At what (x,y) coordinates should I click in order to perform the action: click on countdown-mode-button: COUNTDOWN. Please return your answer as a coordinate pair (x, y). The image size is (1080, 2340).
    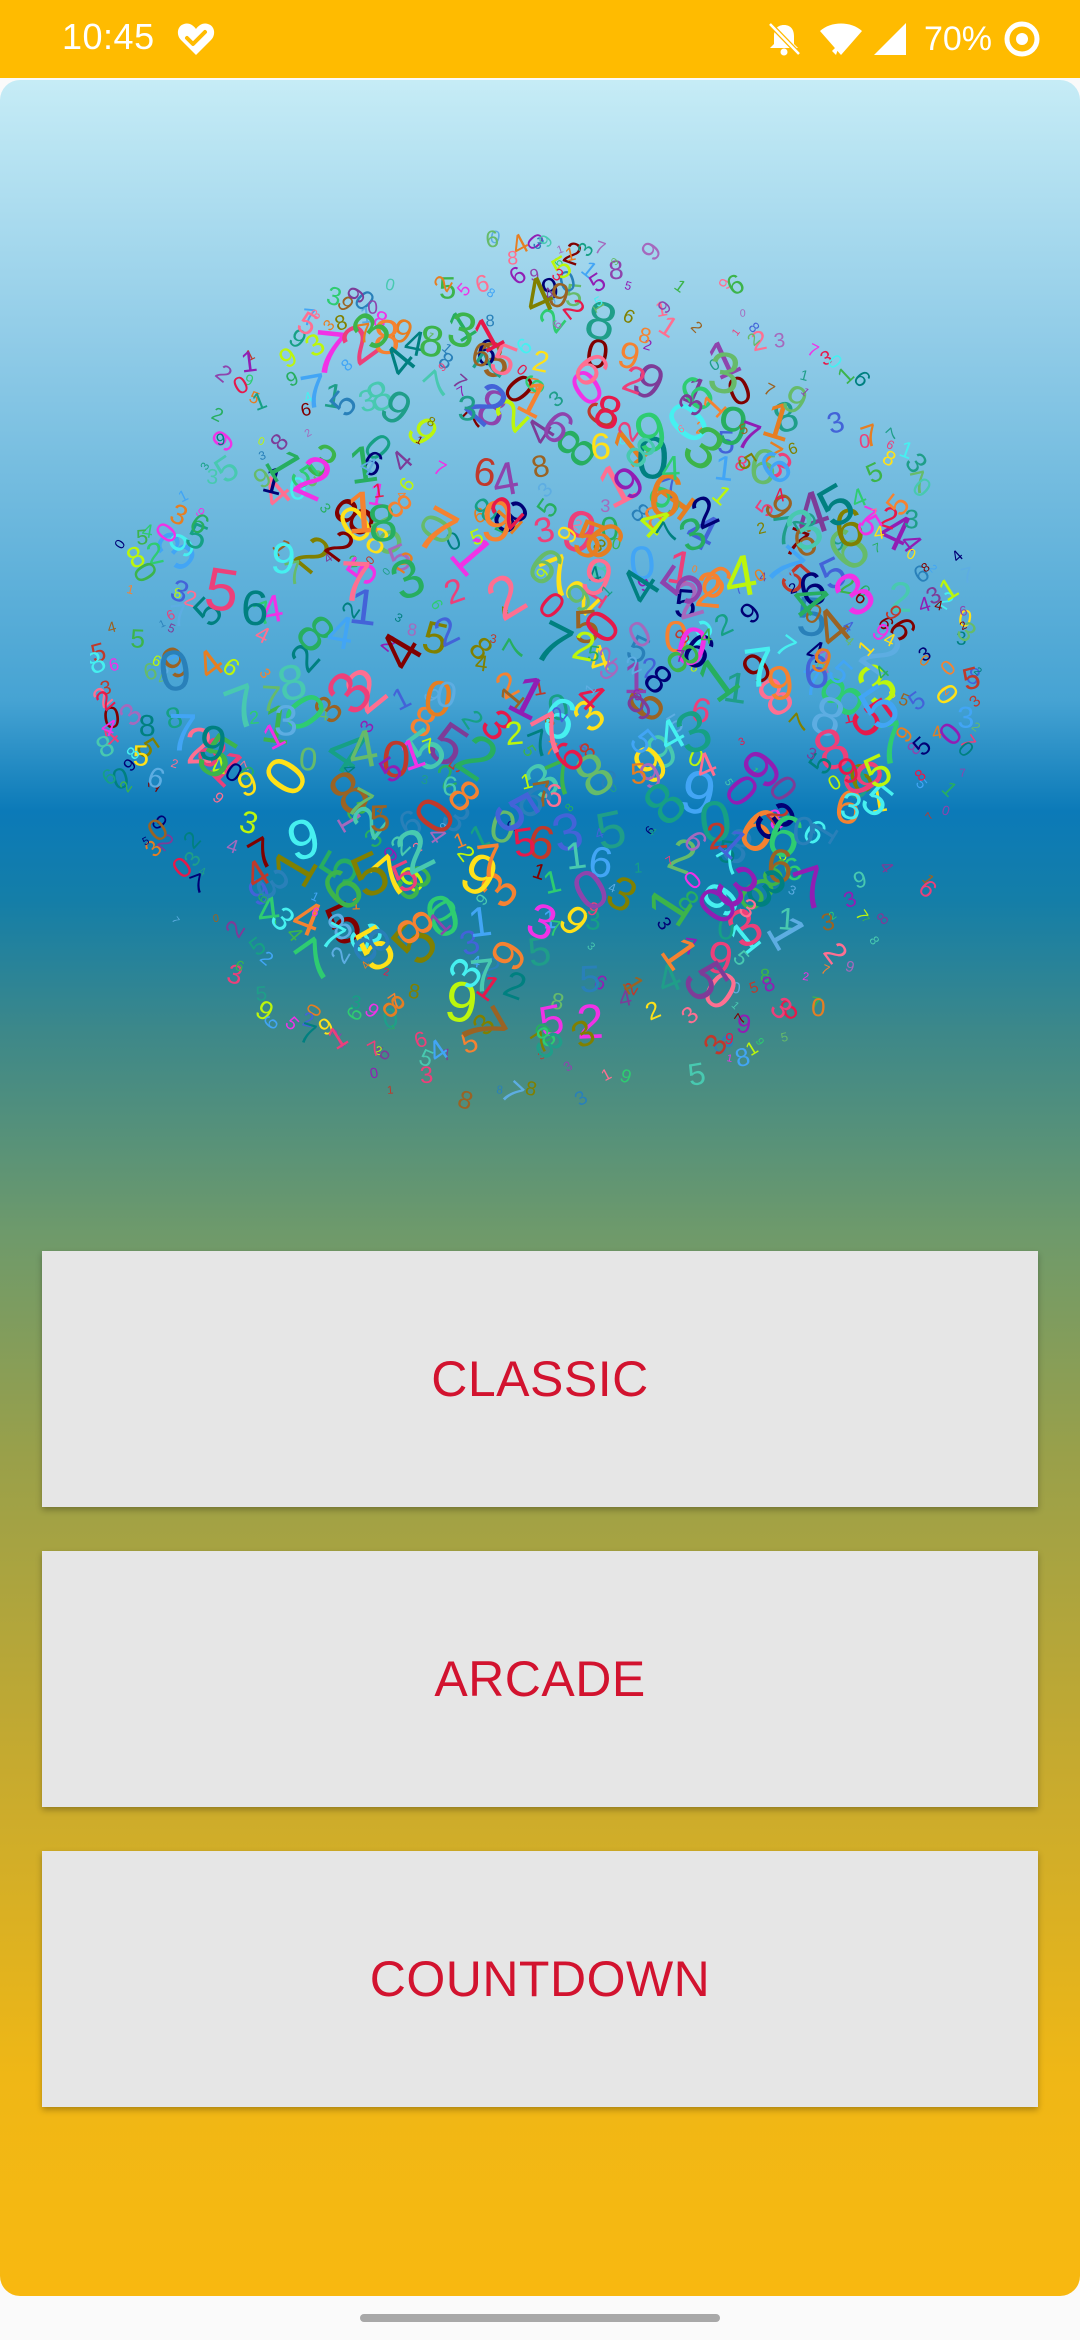
    Looking at the image, I should click on (540, 1979).